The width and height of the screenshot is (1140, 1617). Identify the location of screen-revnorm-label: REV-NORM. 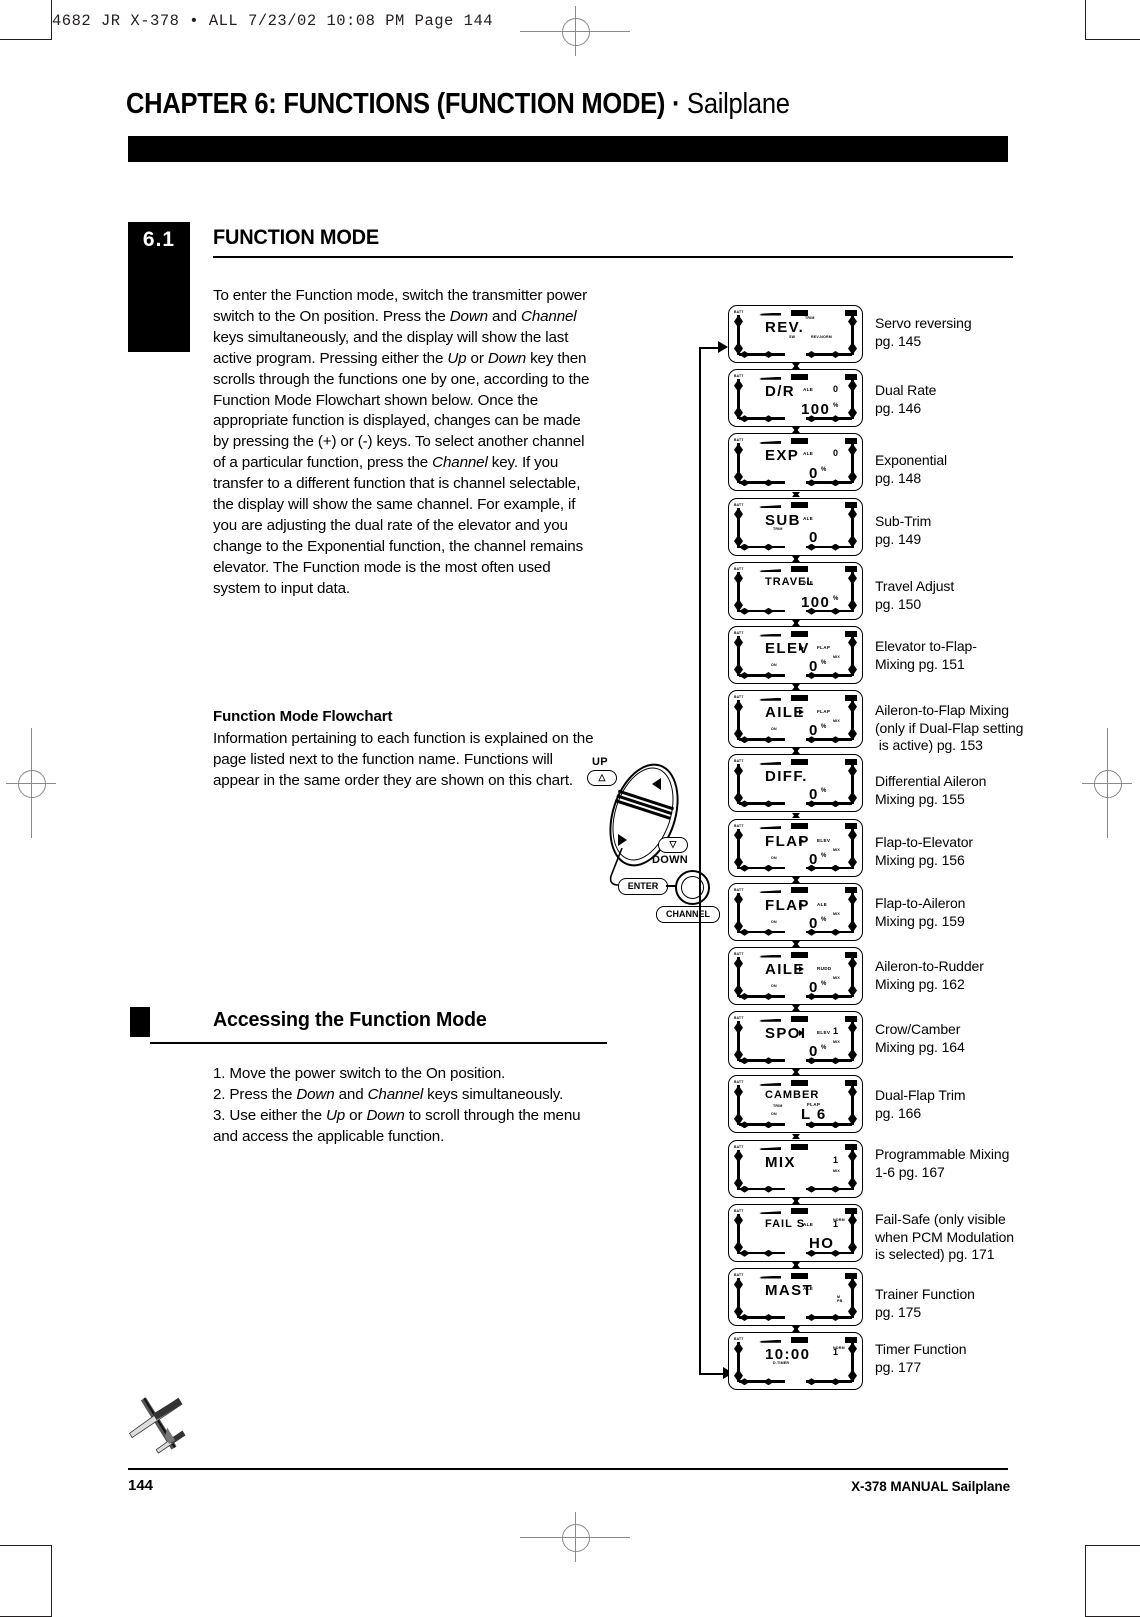
(821, 337).